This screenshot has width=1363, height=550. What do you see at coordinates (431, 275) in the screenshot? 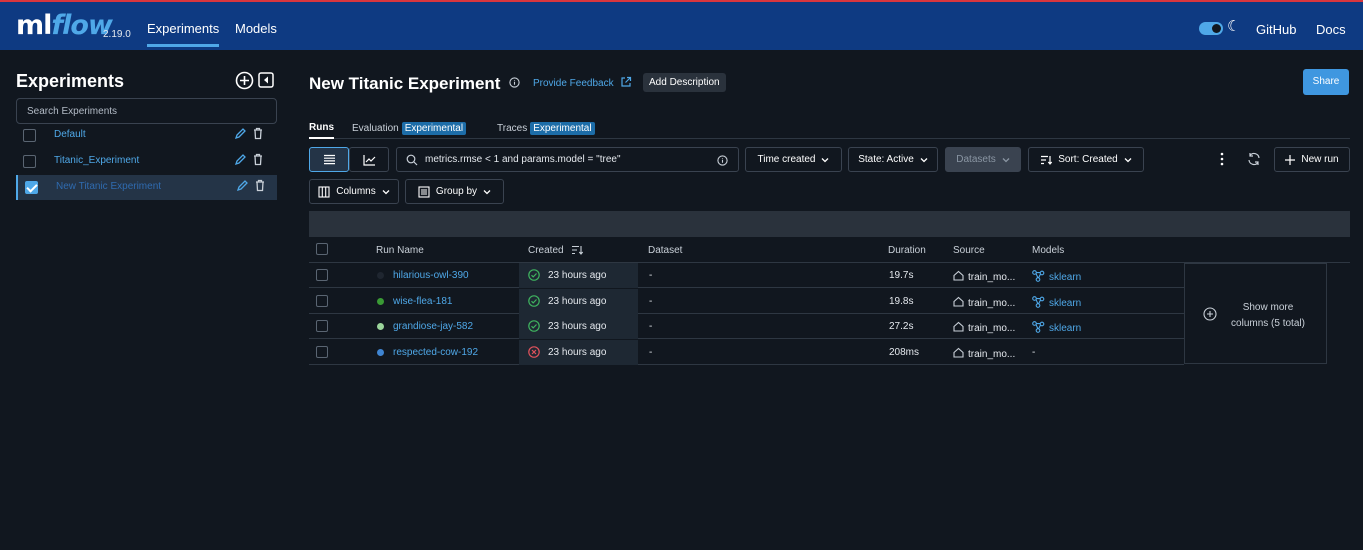
I see `run-name-link: hilarious-owl-390` at bounding box center [431, 275].